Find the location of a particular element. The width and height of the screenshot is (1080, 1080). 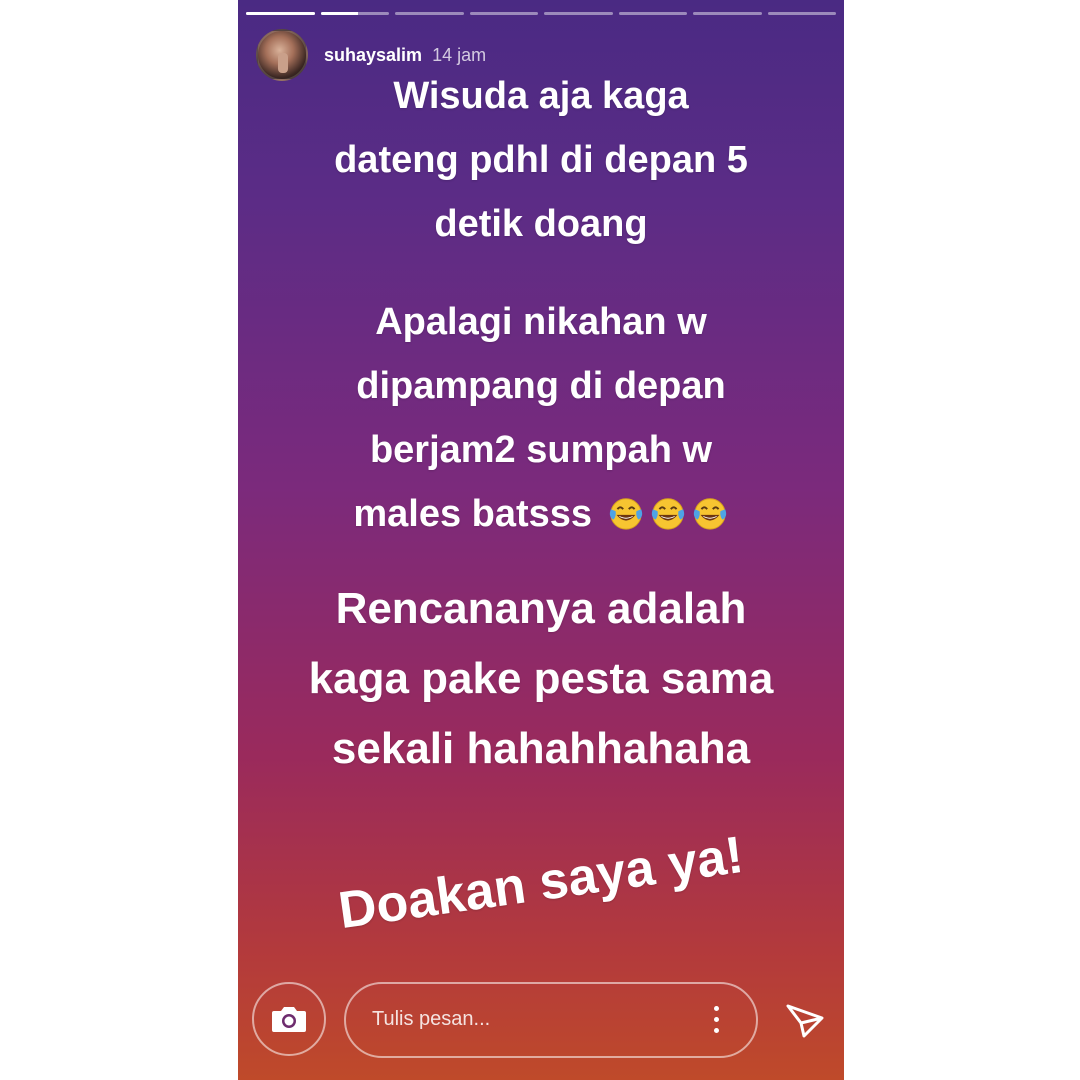

send-icon is located at coordinates (805, 1021).